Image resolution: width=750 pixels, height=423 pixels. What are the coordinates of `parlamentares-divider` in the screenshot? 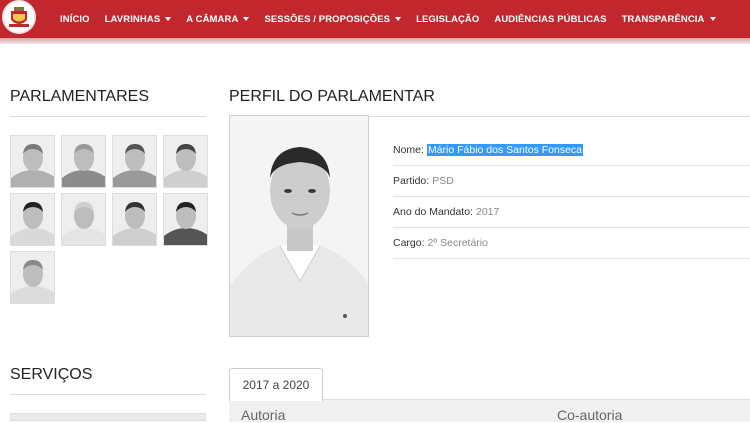 It's located at (108, 116).